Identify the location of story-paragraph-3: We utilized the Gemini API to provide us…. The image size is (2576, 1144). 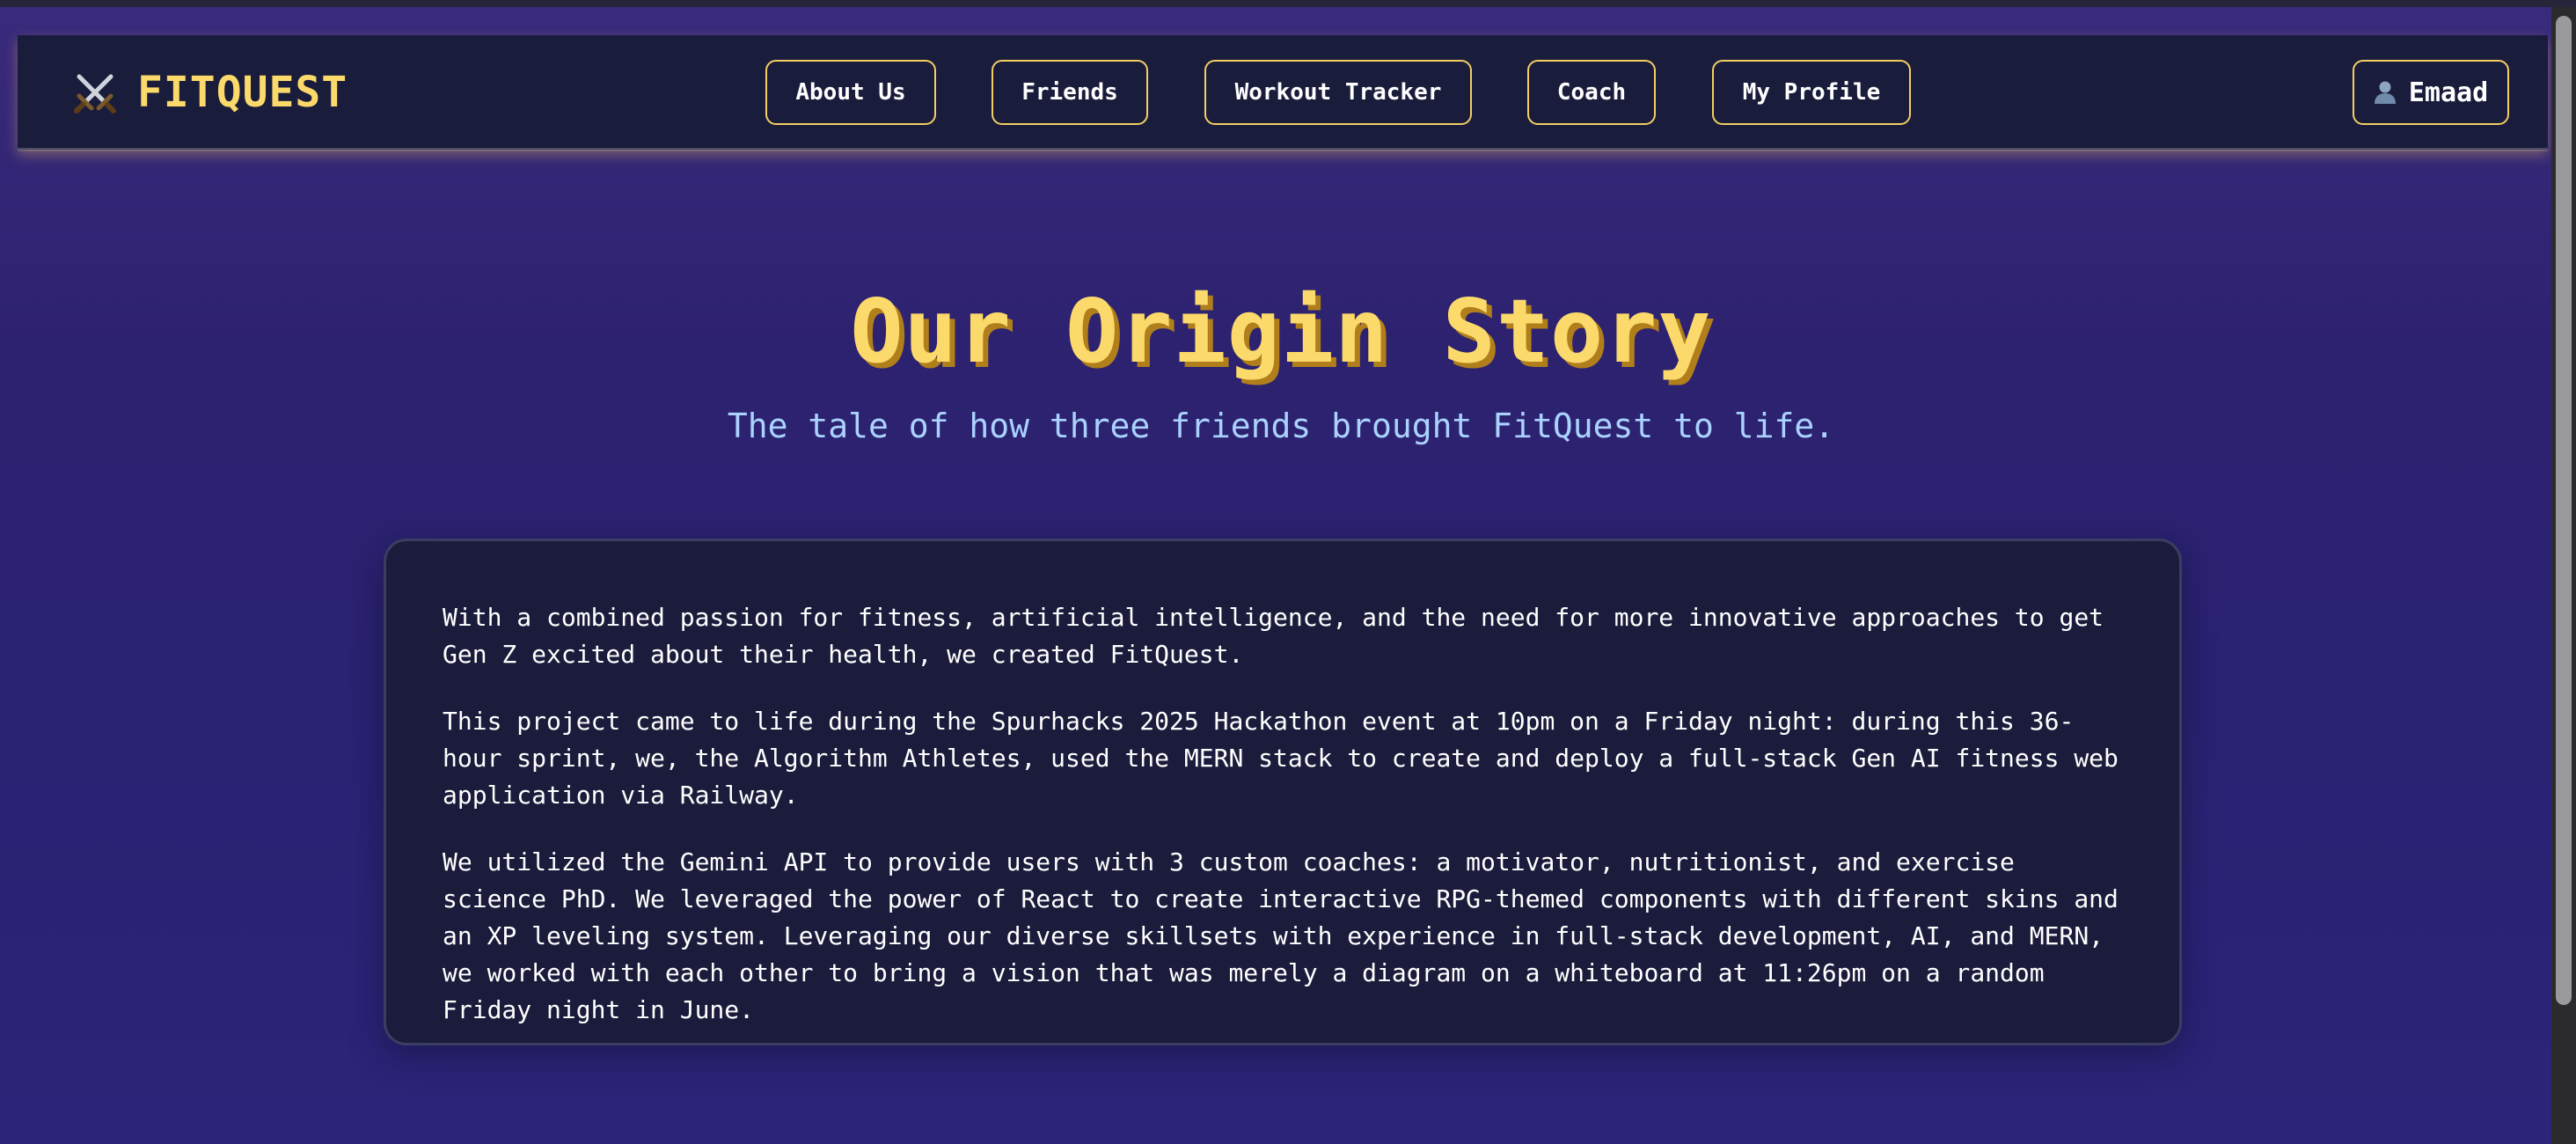
(1281, 936).